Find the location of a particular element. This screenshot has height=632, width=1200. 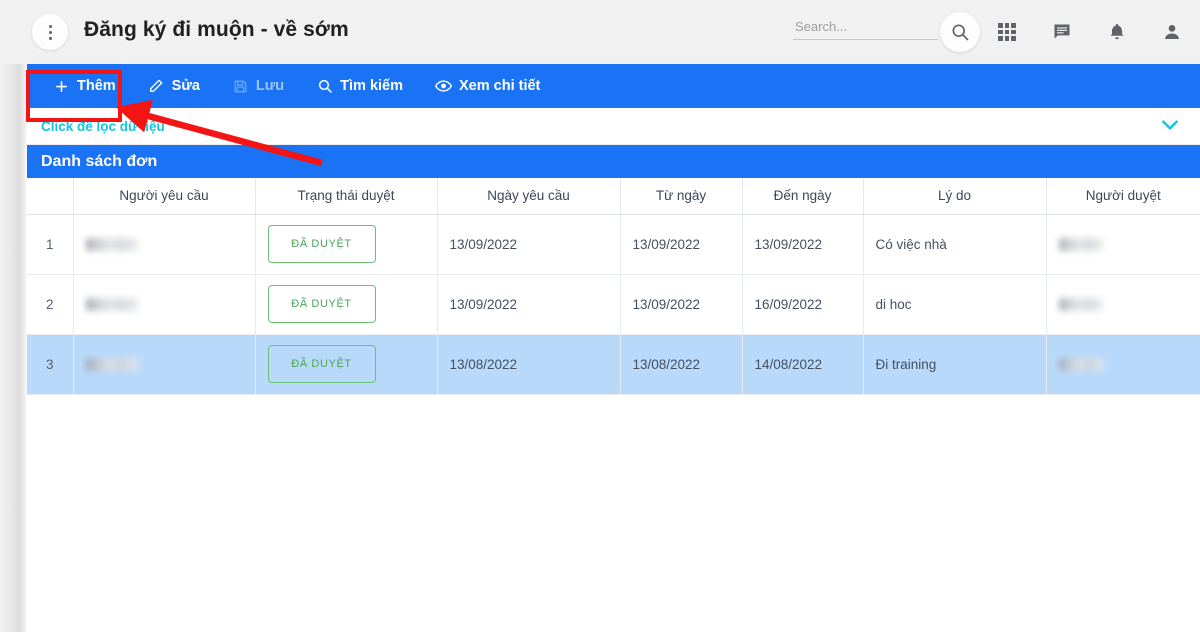

column-header-reason: Lý do is located at coordinates (955, 196).